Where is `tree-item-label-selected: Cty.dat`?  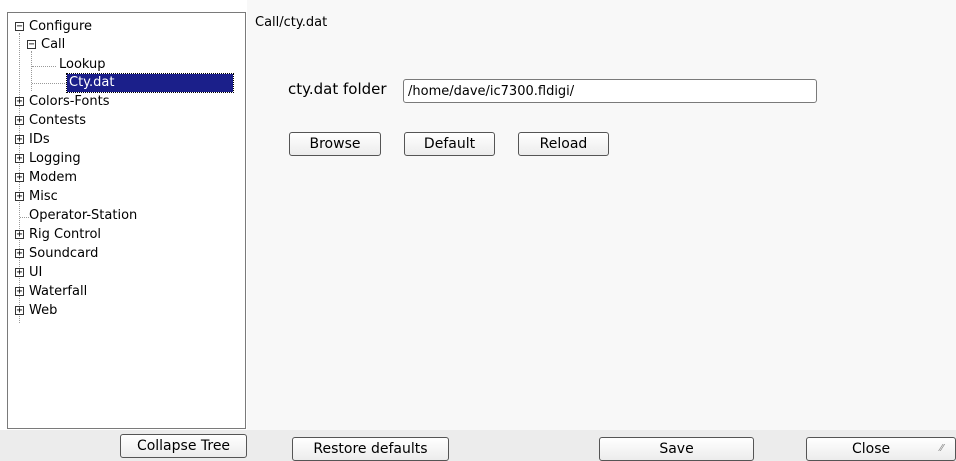 tree-item-label-selected: Cty.dat is located at coordinates (150, 83).